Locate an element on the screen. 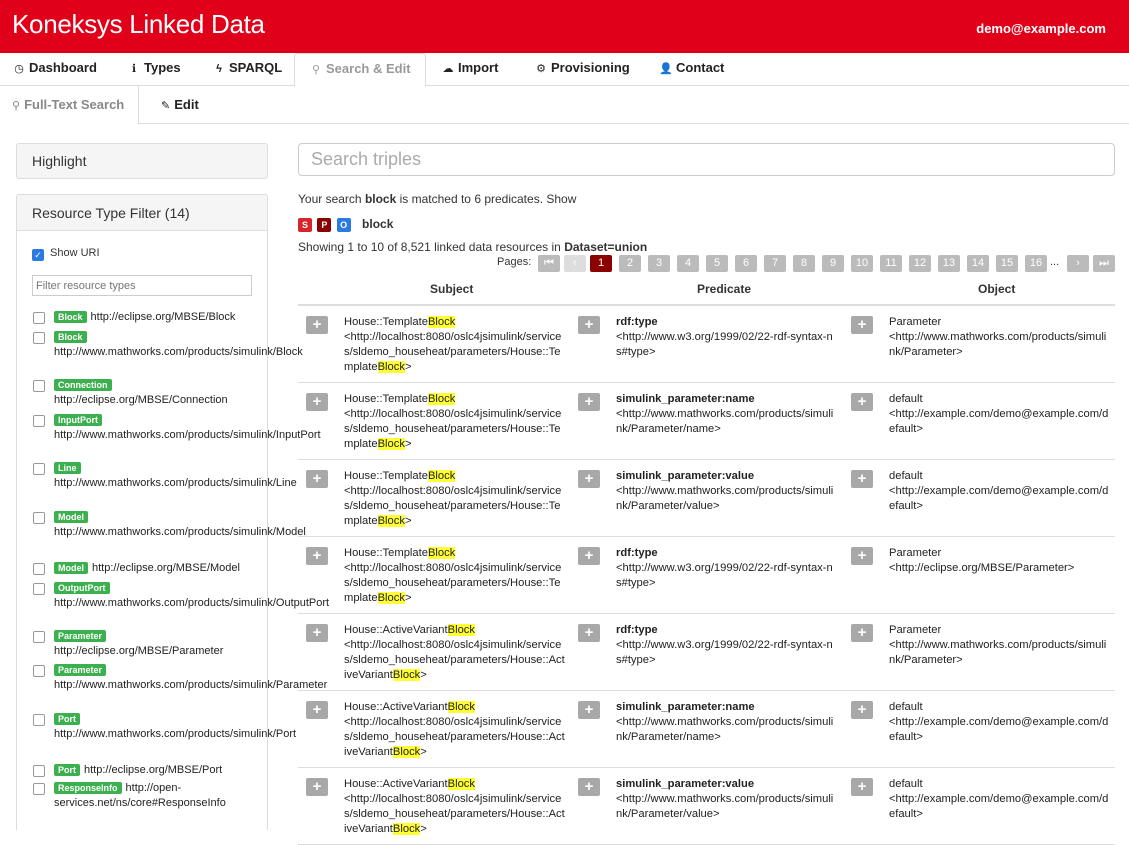 This screenshot has width=1129, height=845. page-button: 5 is located at coordinates (717, 263).